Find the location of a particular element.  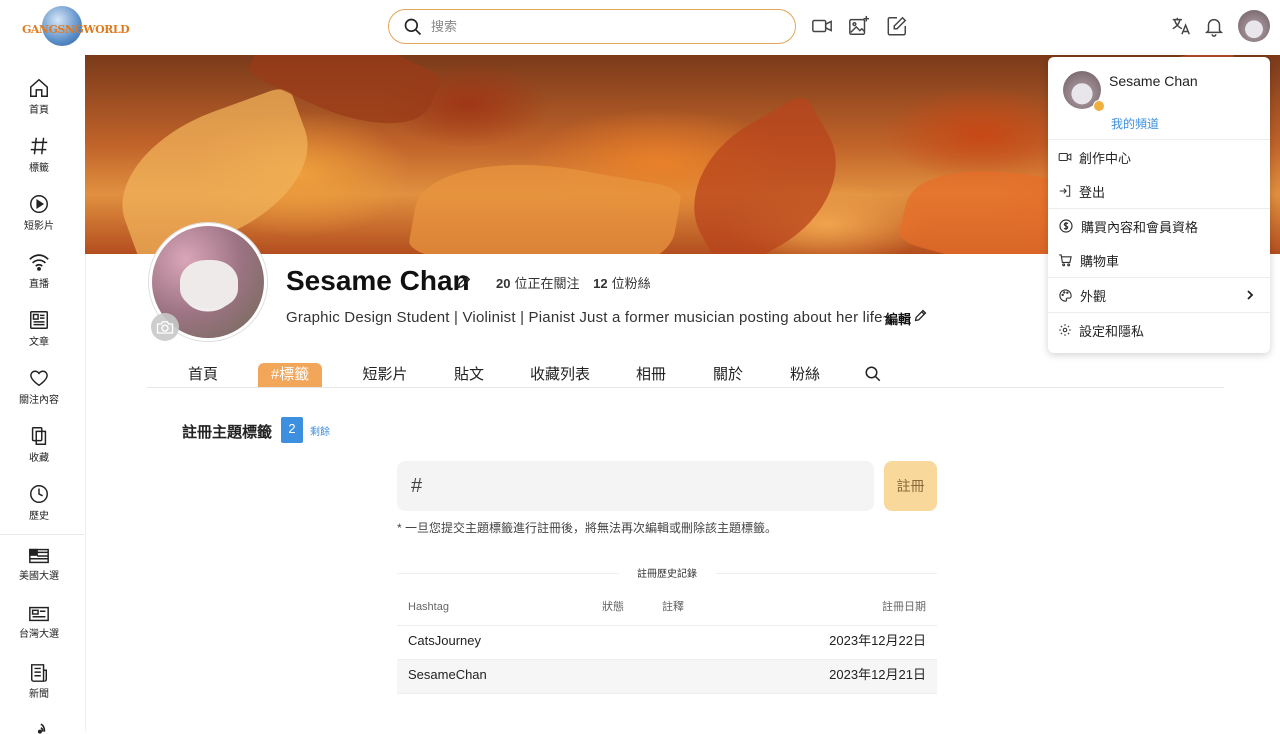

my-channel-link: 我的頻道 is located at coordinates (1135, 123).